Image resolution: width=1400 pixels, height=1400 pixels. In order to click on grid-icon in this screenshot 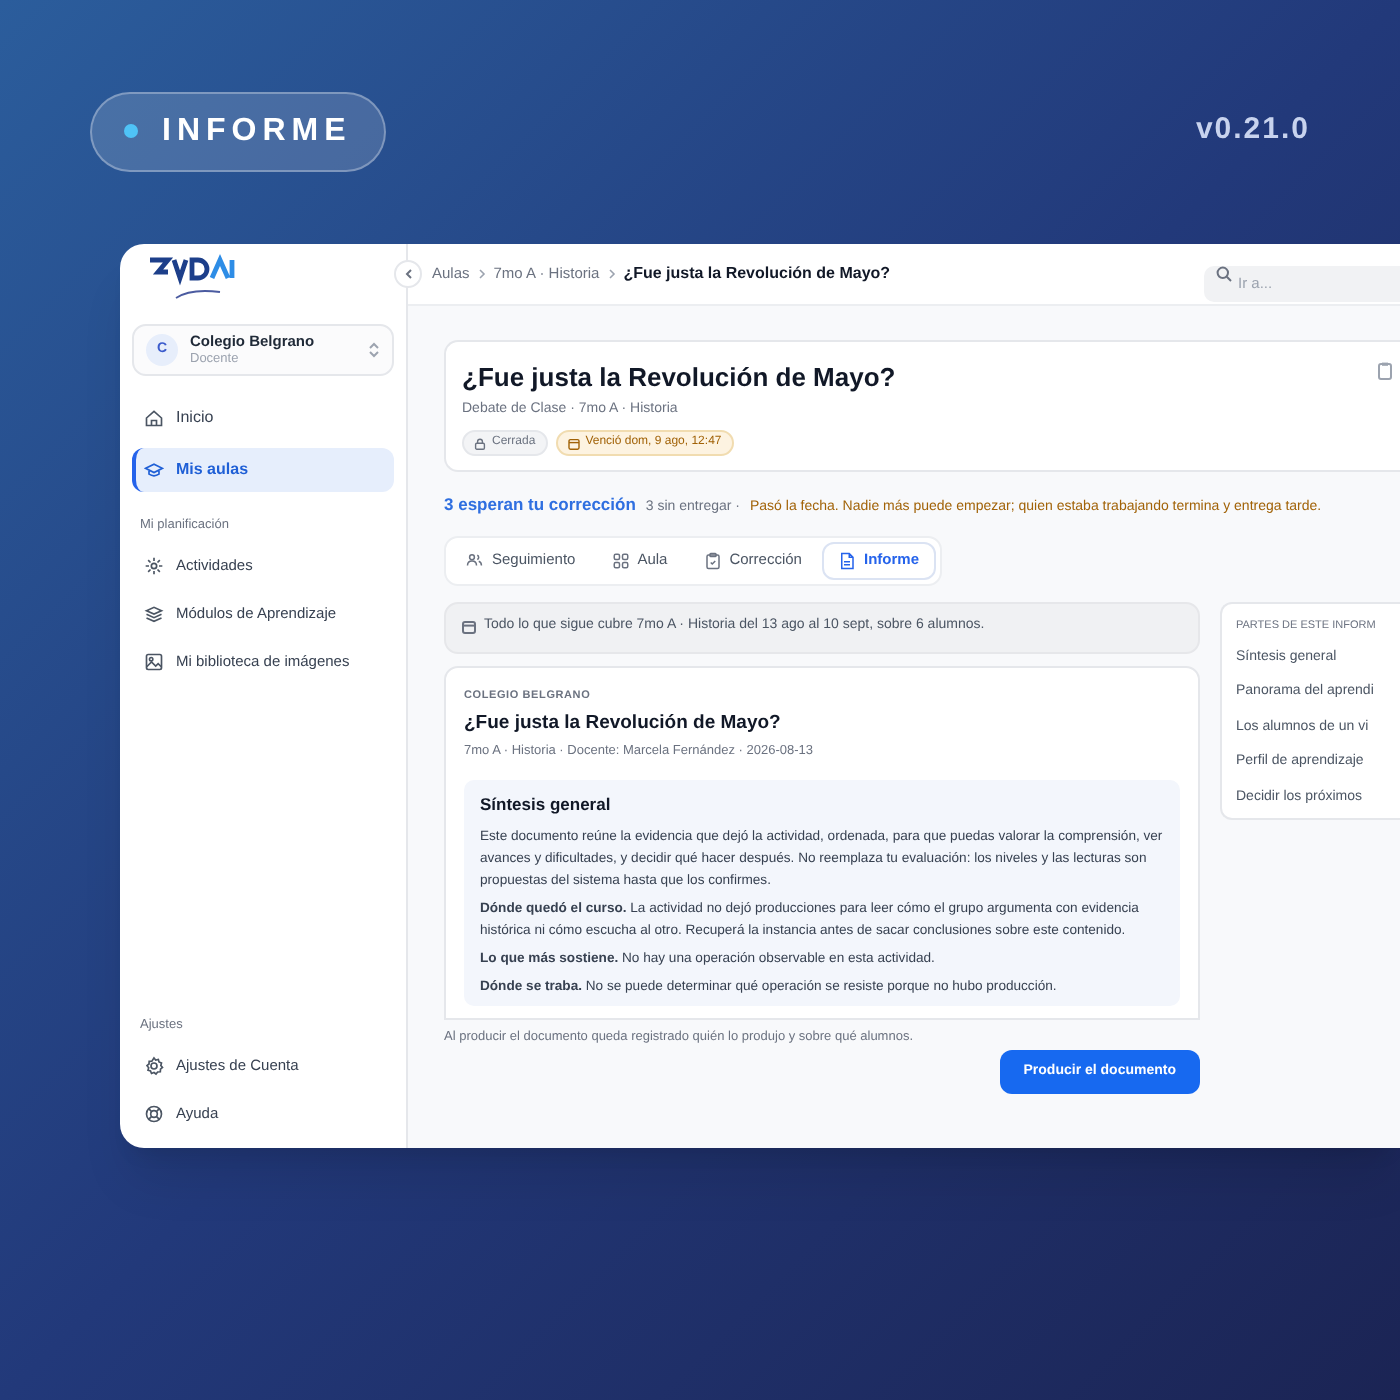, I will do `click(620, 560)`.